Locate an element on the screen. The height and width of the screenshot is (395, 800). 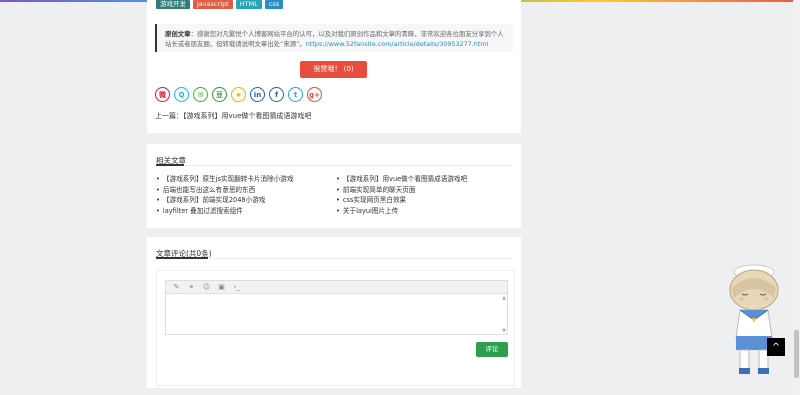
chevron-up-icon: ^ is located at coordinates (776, 347).